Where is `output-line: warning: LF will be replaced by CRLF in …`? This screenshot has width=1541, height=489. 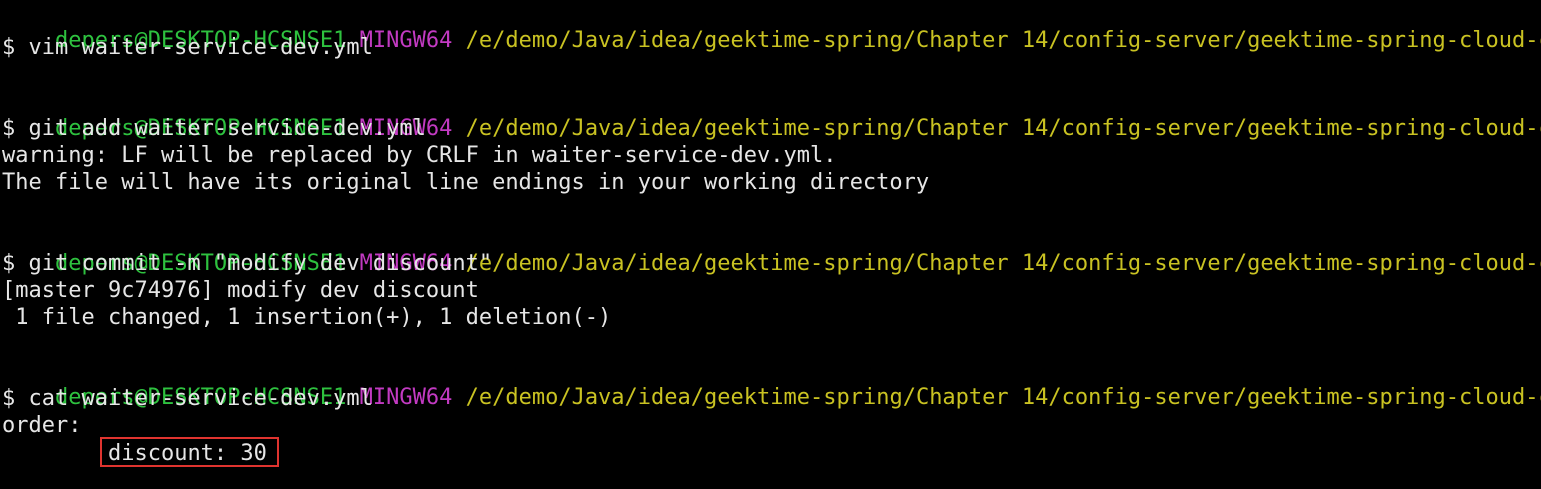
output-line: warning: LF will be replaced by CRLF in … is located at coordinates (419, 155).